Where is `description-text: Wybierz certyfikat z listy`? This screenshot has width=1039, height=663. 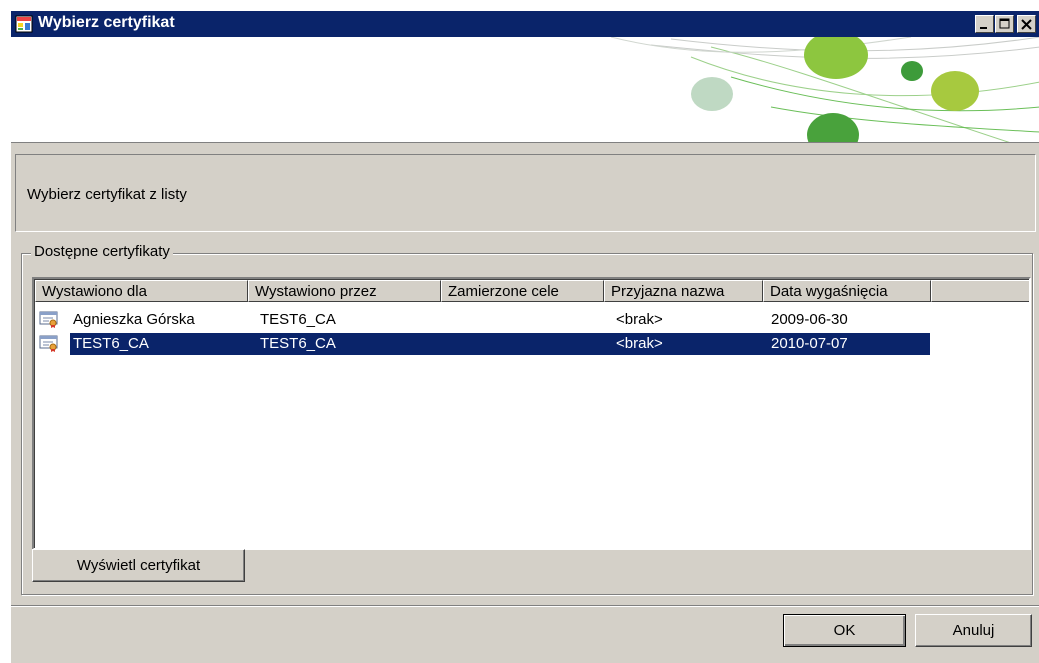
description-text: Wybierz certyfikat z listy is located at coordinates (107, 194).